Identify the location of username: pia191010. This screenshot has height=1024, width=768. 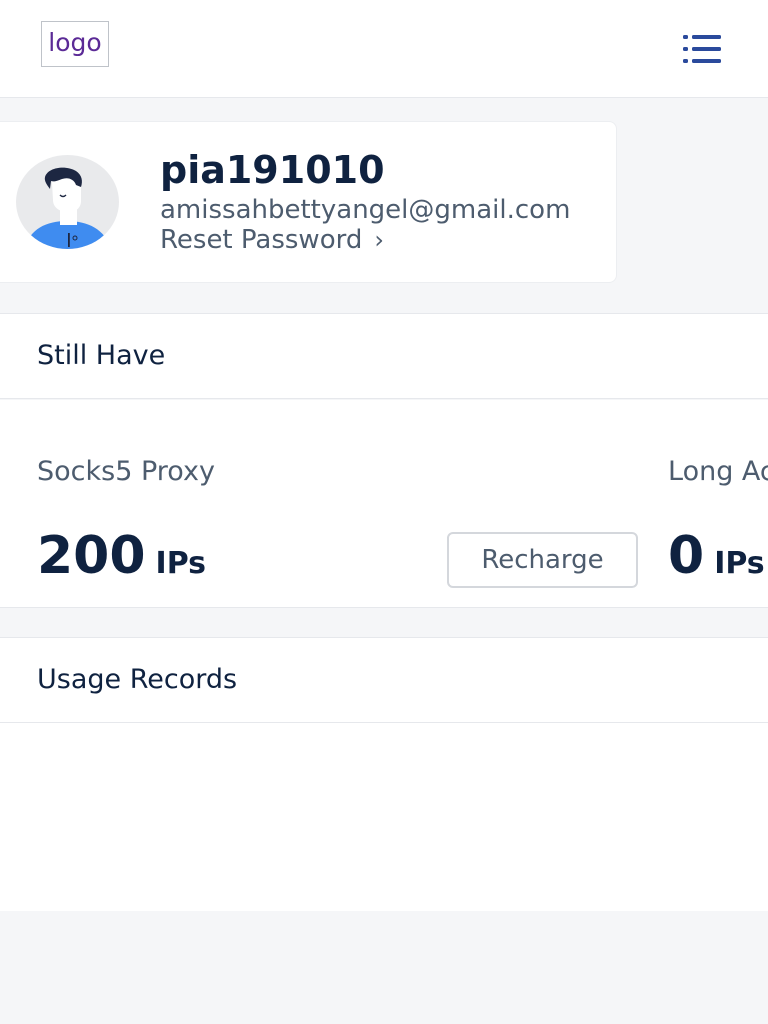
(272, 170).